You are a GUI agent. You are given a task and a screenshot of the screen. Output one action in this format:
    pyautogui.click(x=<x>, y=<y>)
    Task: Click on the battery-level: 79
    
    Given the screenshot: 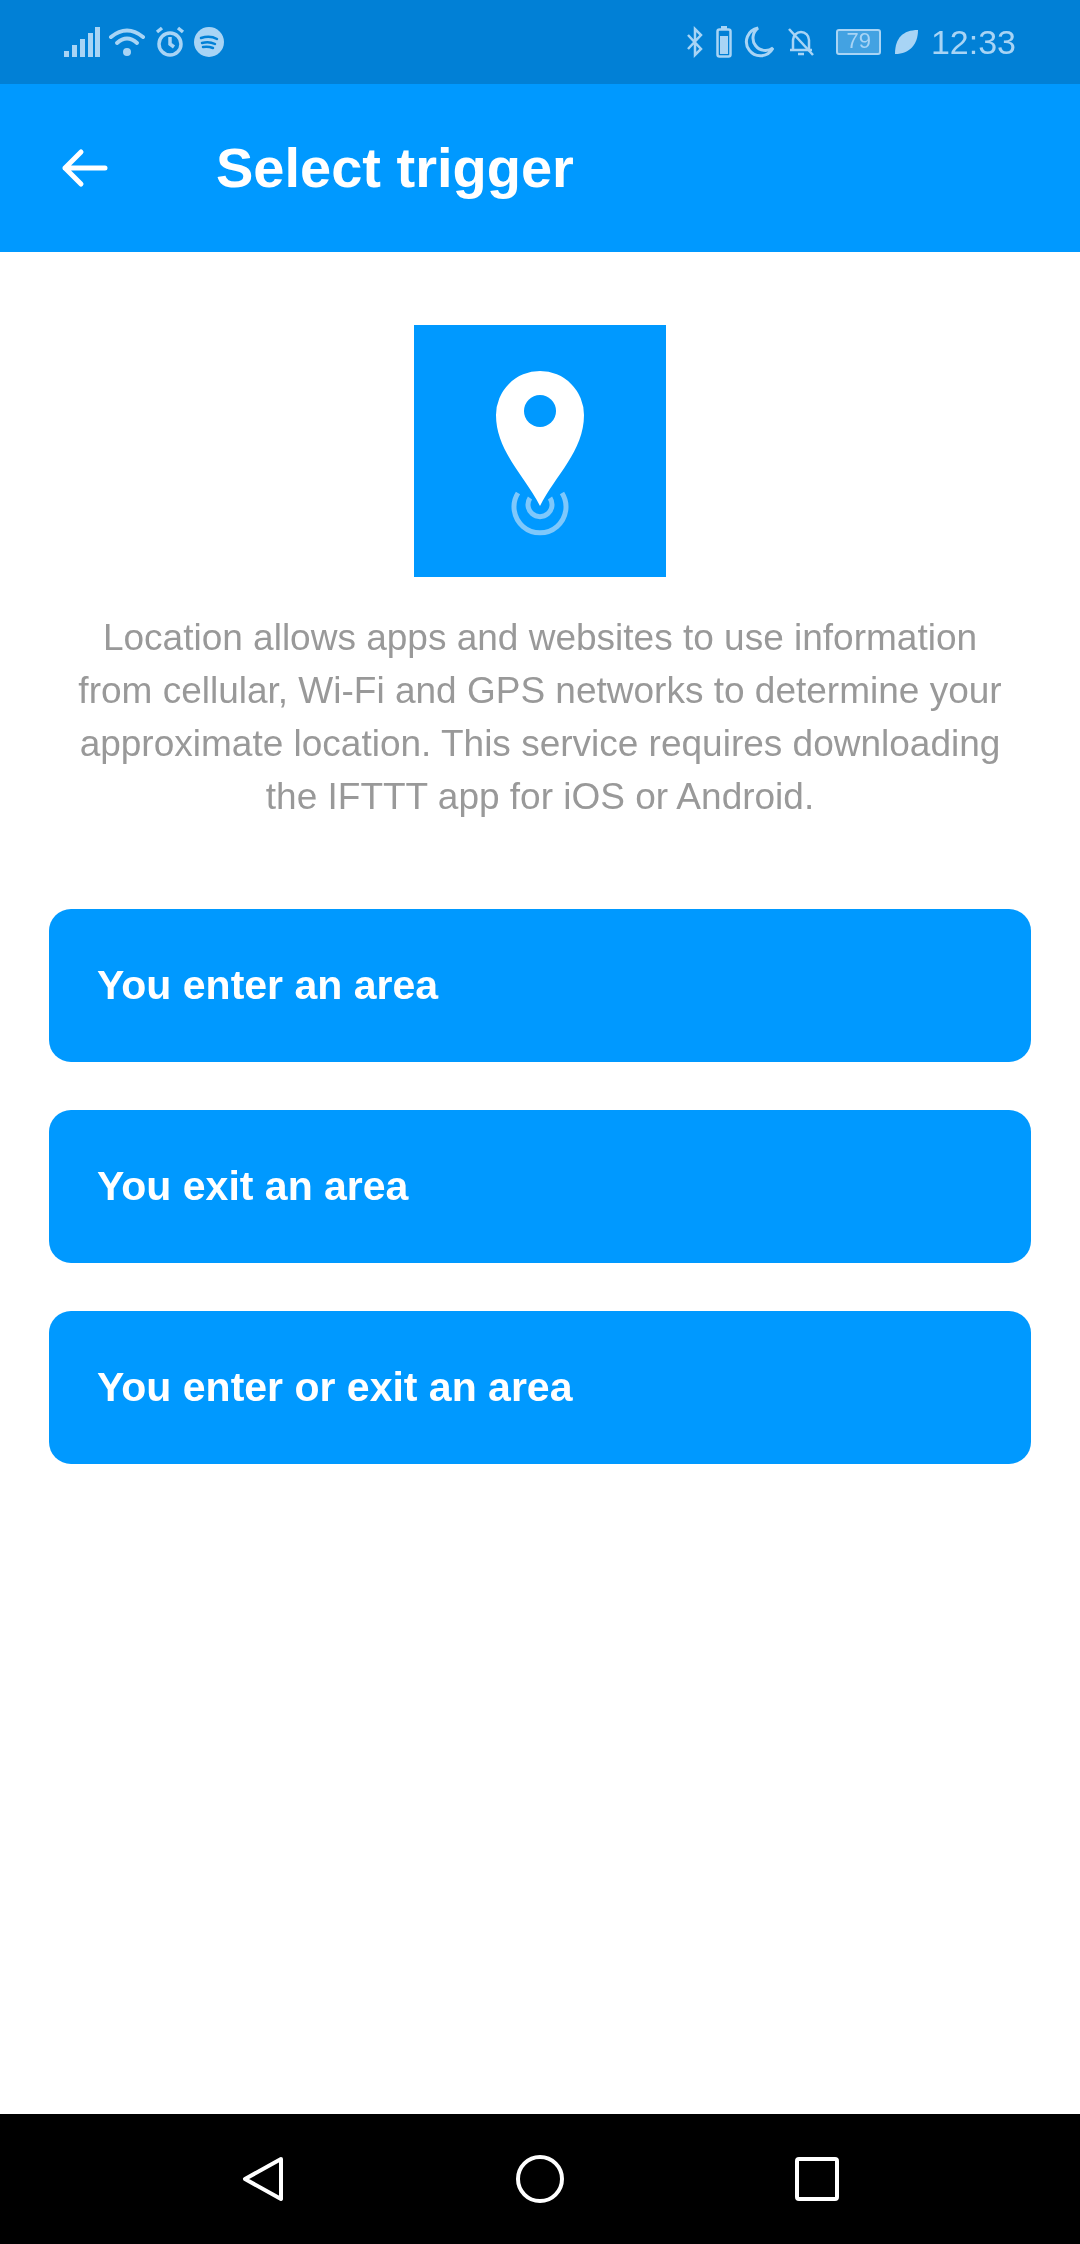 What is the action you would take?
    pyautogui.click(x=858, y=42)
    